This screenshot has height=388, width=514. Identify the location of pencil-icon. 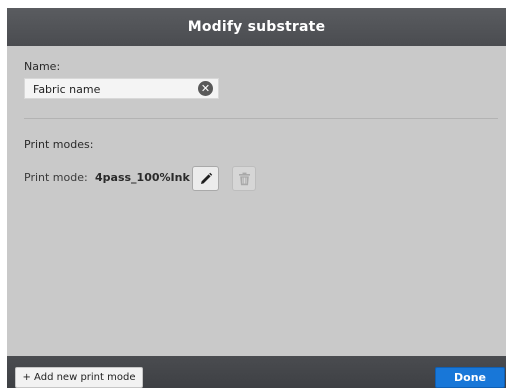
(206, 178).